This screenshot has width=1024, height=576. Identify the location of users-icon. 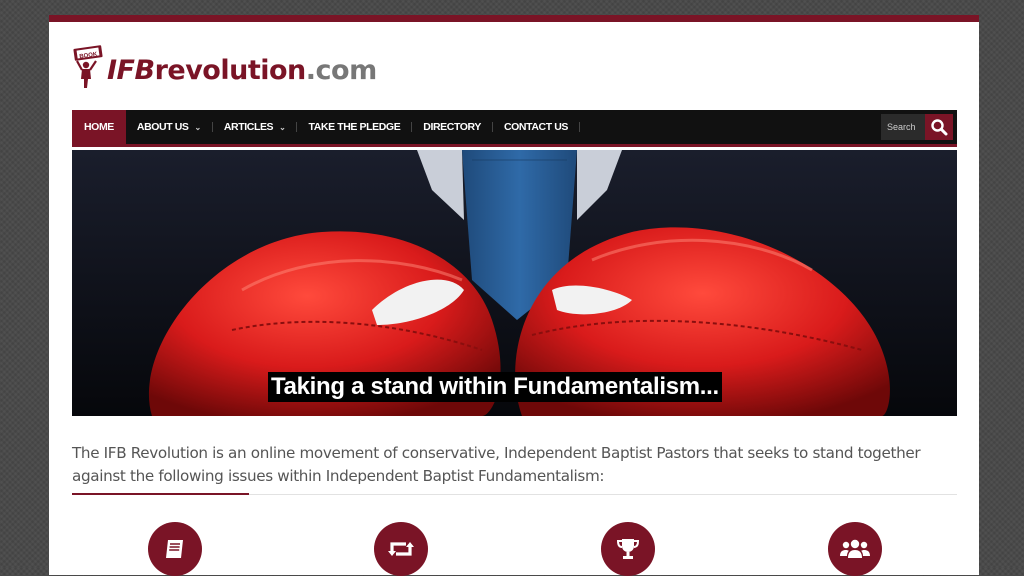
(855, 548).